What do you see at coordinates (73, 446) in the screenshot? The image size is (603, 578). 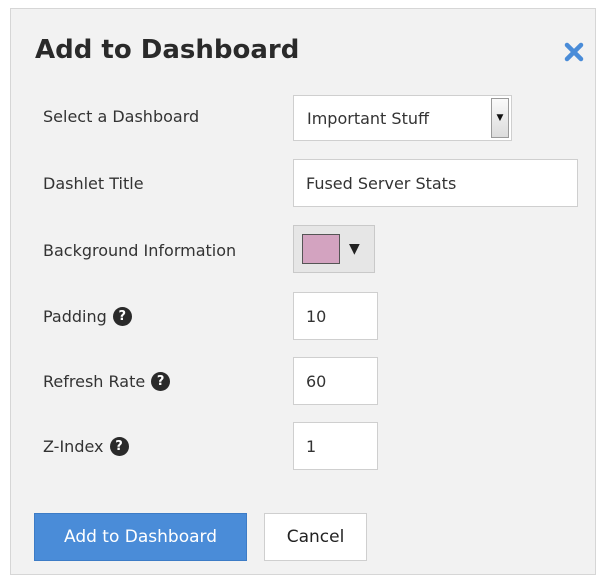 I see `z-index-label-text: Z-Index` at bounding box center [73, 446].